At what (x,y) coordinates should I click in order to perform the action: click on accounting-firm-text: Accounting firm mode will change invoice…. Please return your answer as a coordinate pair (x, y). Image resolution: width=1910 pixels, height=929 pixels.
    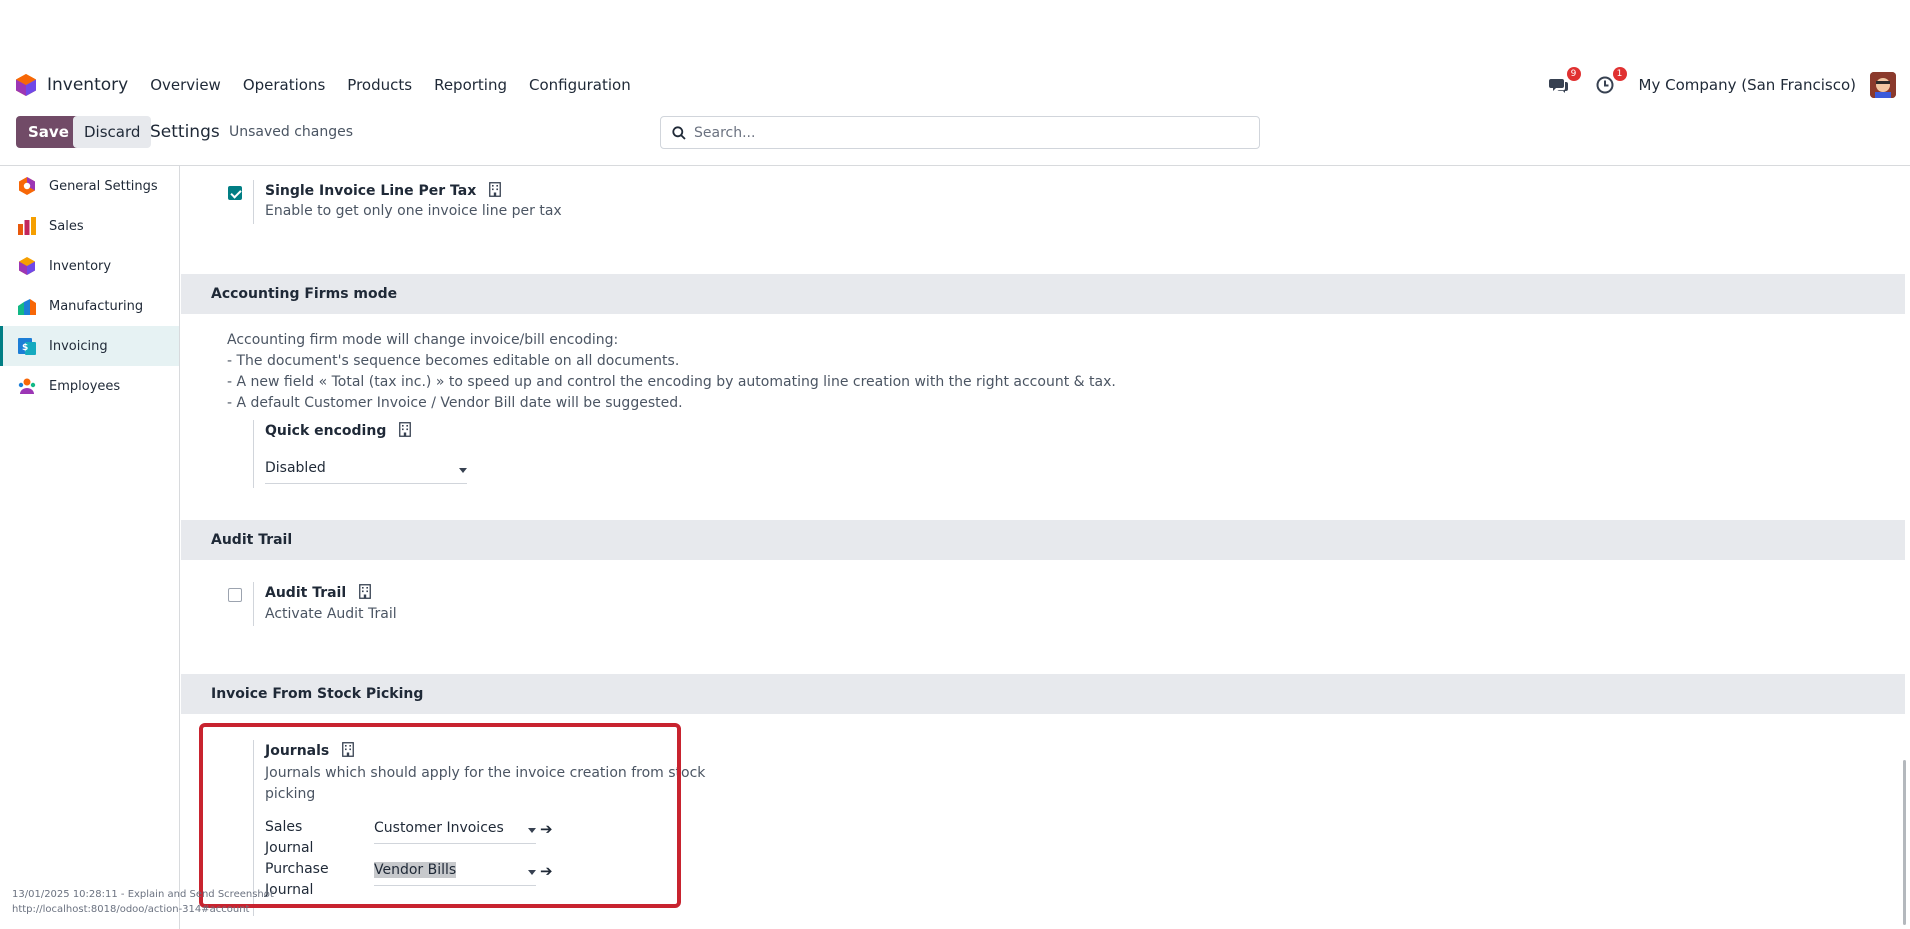
    Looking at the image, I should click on (671, 372).